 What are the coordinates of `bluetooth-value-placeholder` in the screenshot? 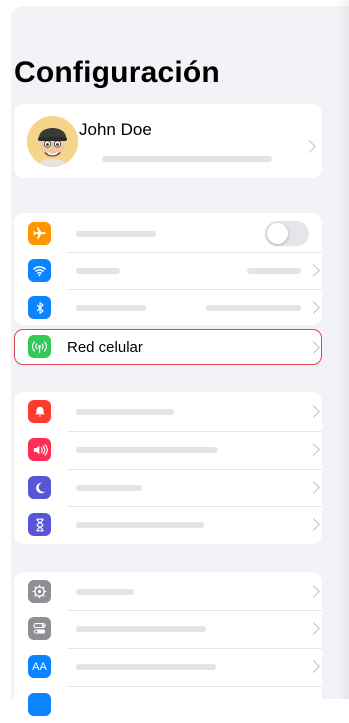 It's located at (253, 308).